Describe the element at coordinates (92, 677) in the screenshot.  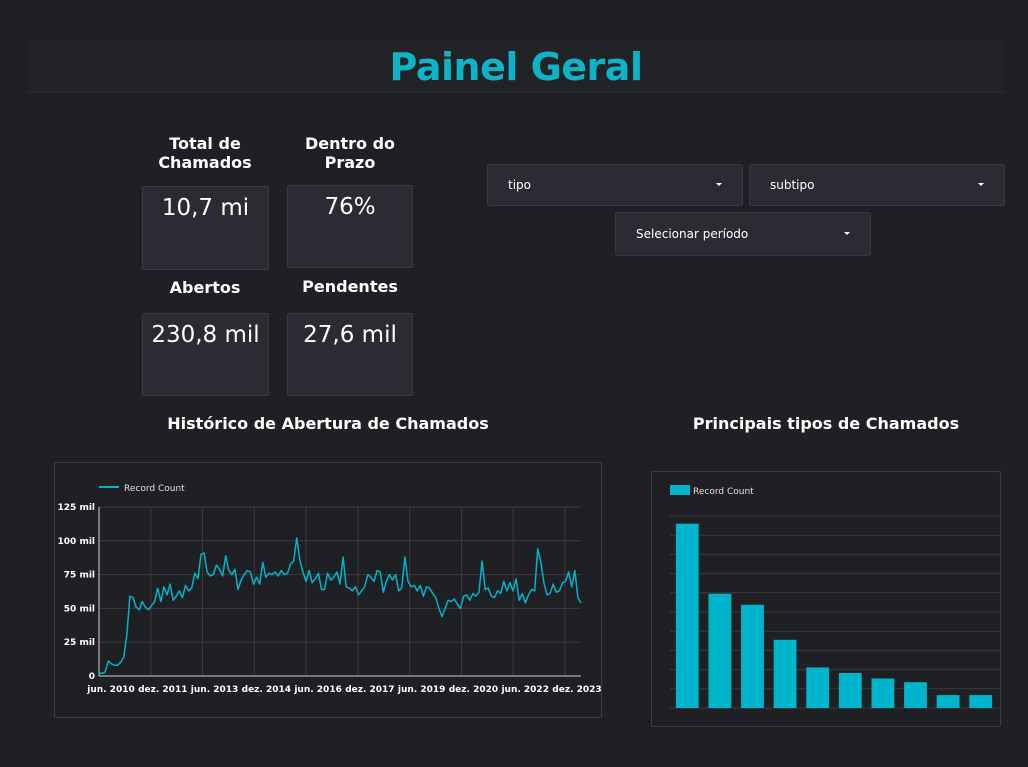
I see `y-tick-label: 0` at that location.